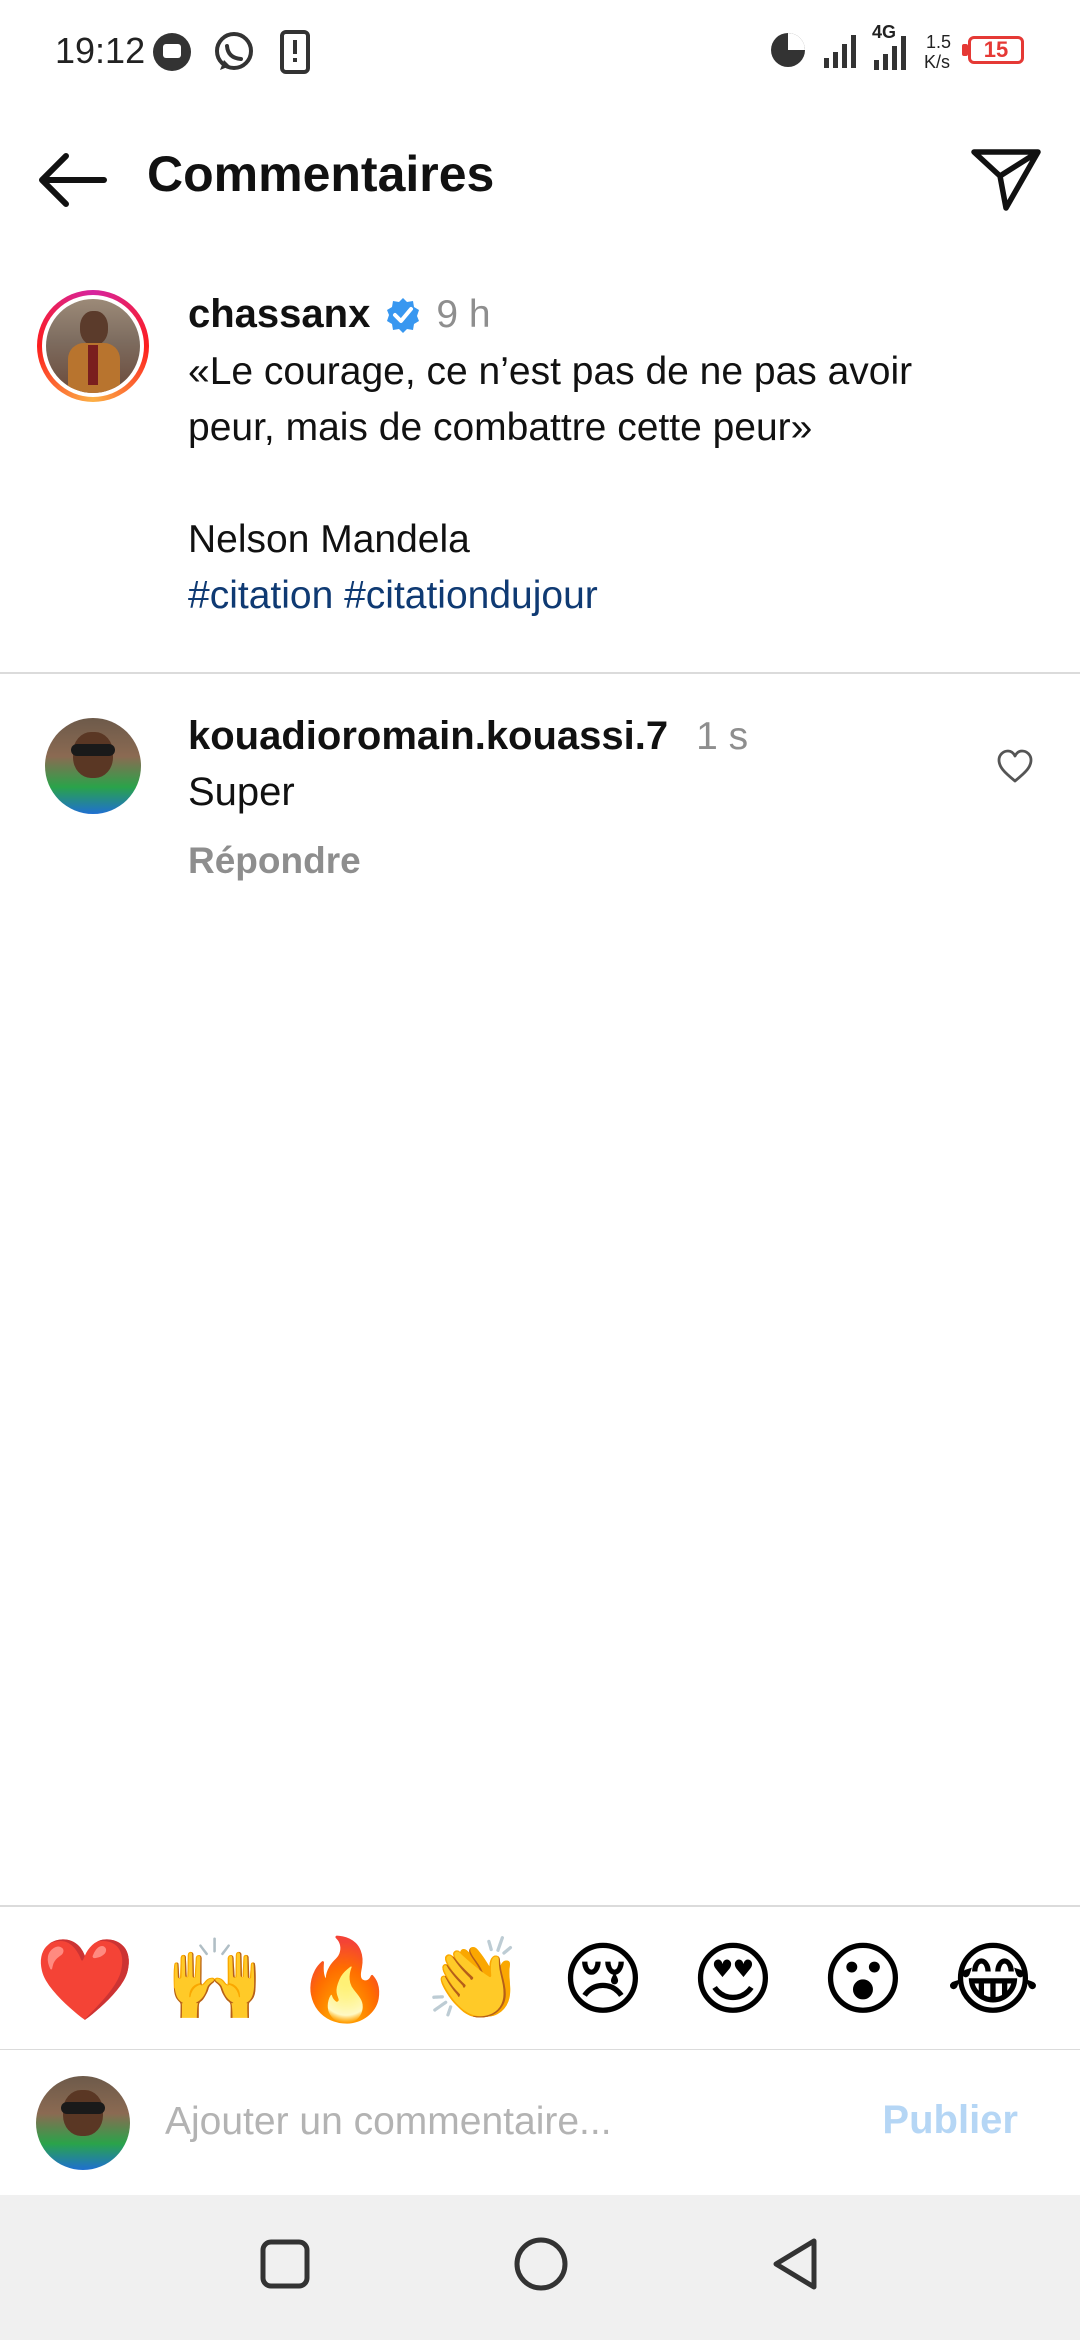 This screenshot has width=1080, height=2340. Describe the element at coordinates (83, 2123) in the screenshot. I see `current-user-avatar` at that location.